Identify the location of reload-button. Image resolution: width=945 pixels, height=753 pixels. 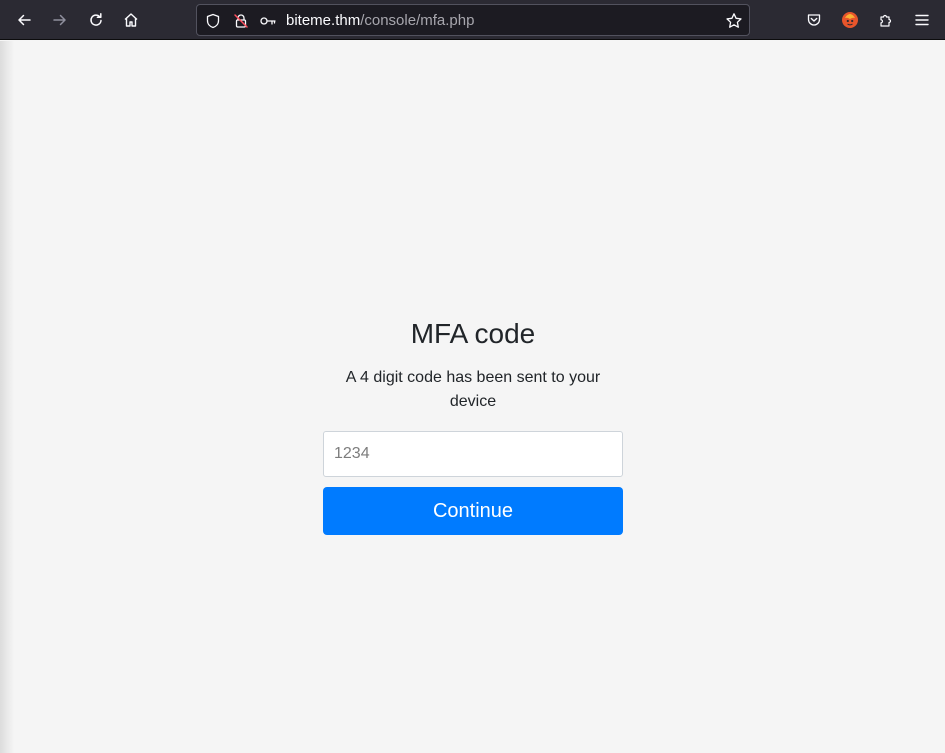
(96, 20).